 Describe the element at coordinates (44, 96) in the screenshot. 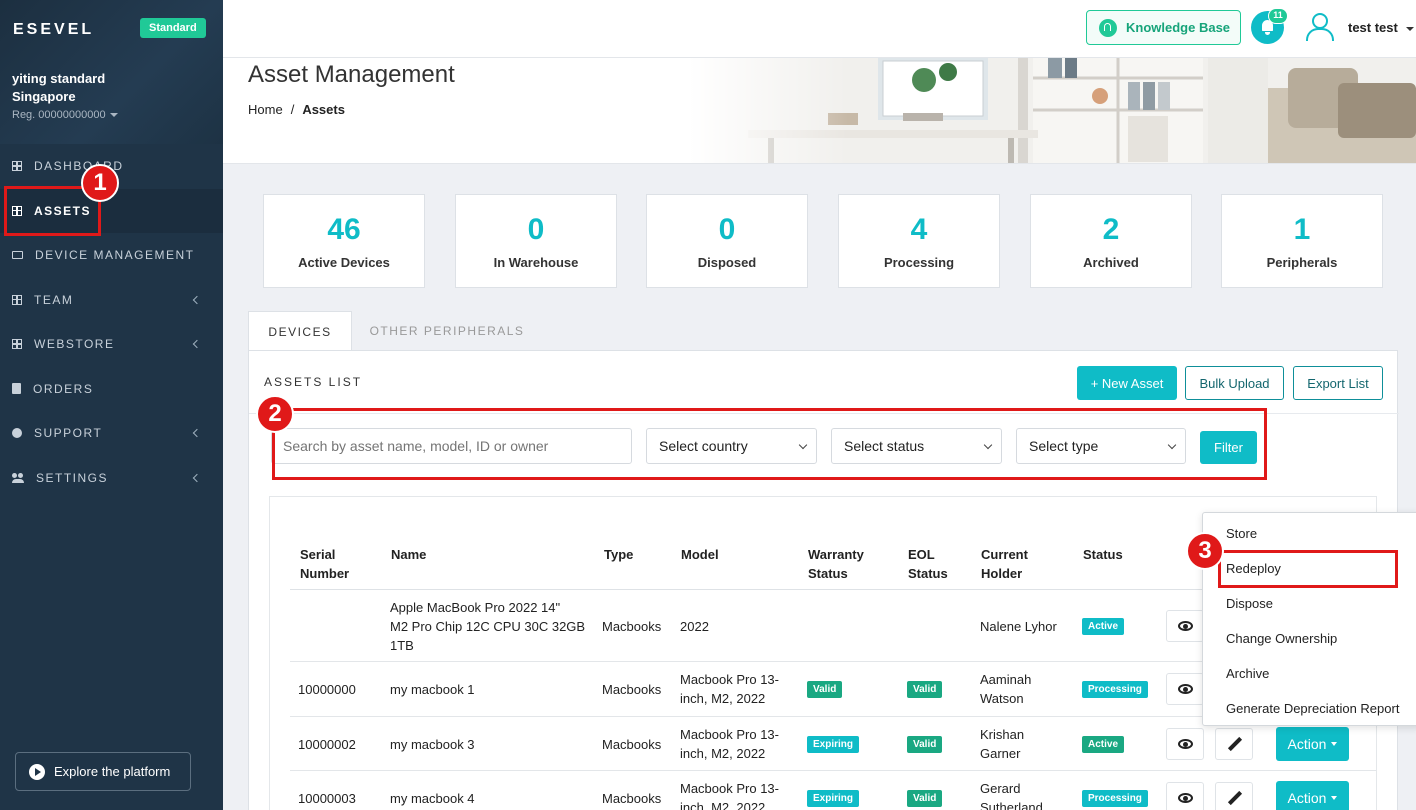

I see `organization-name-line2: Singapore` at that location.